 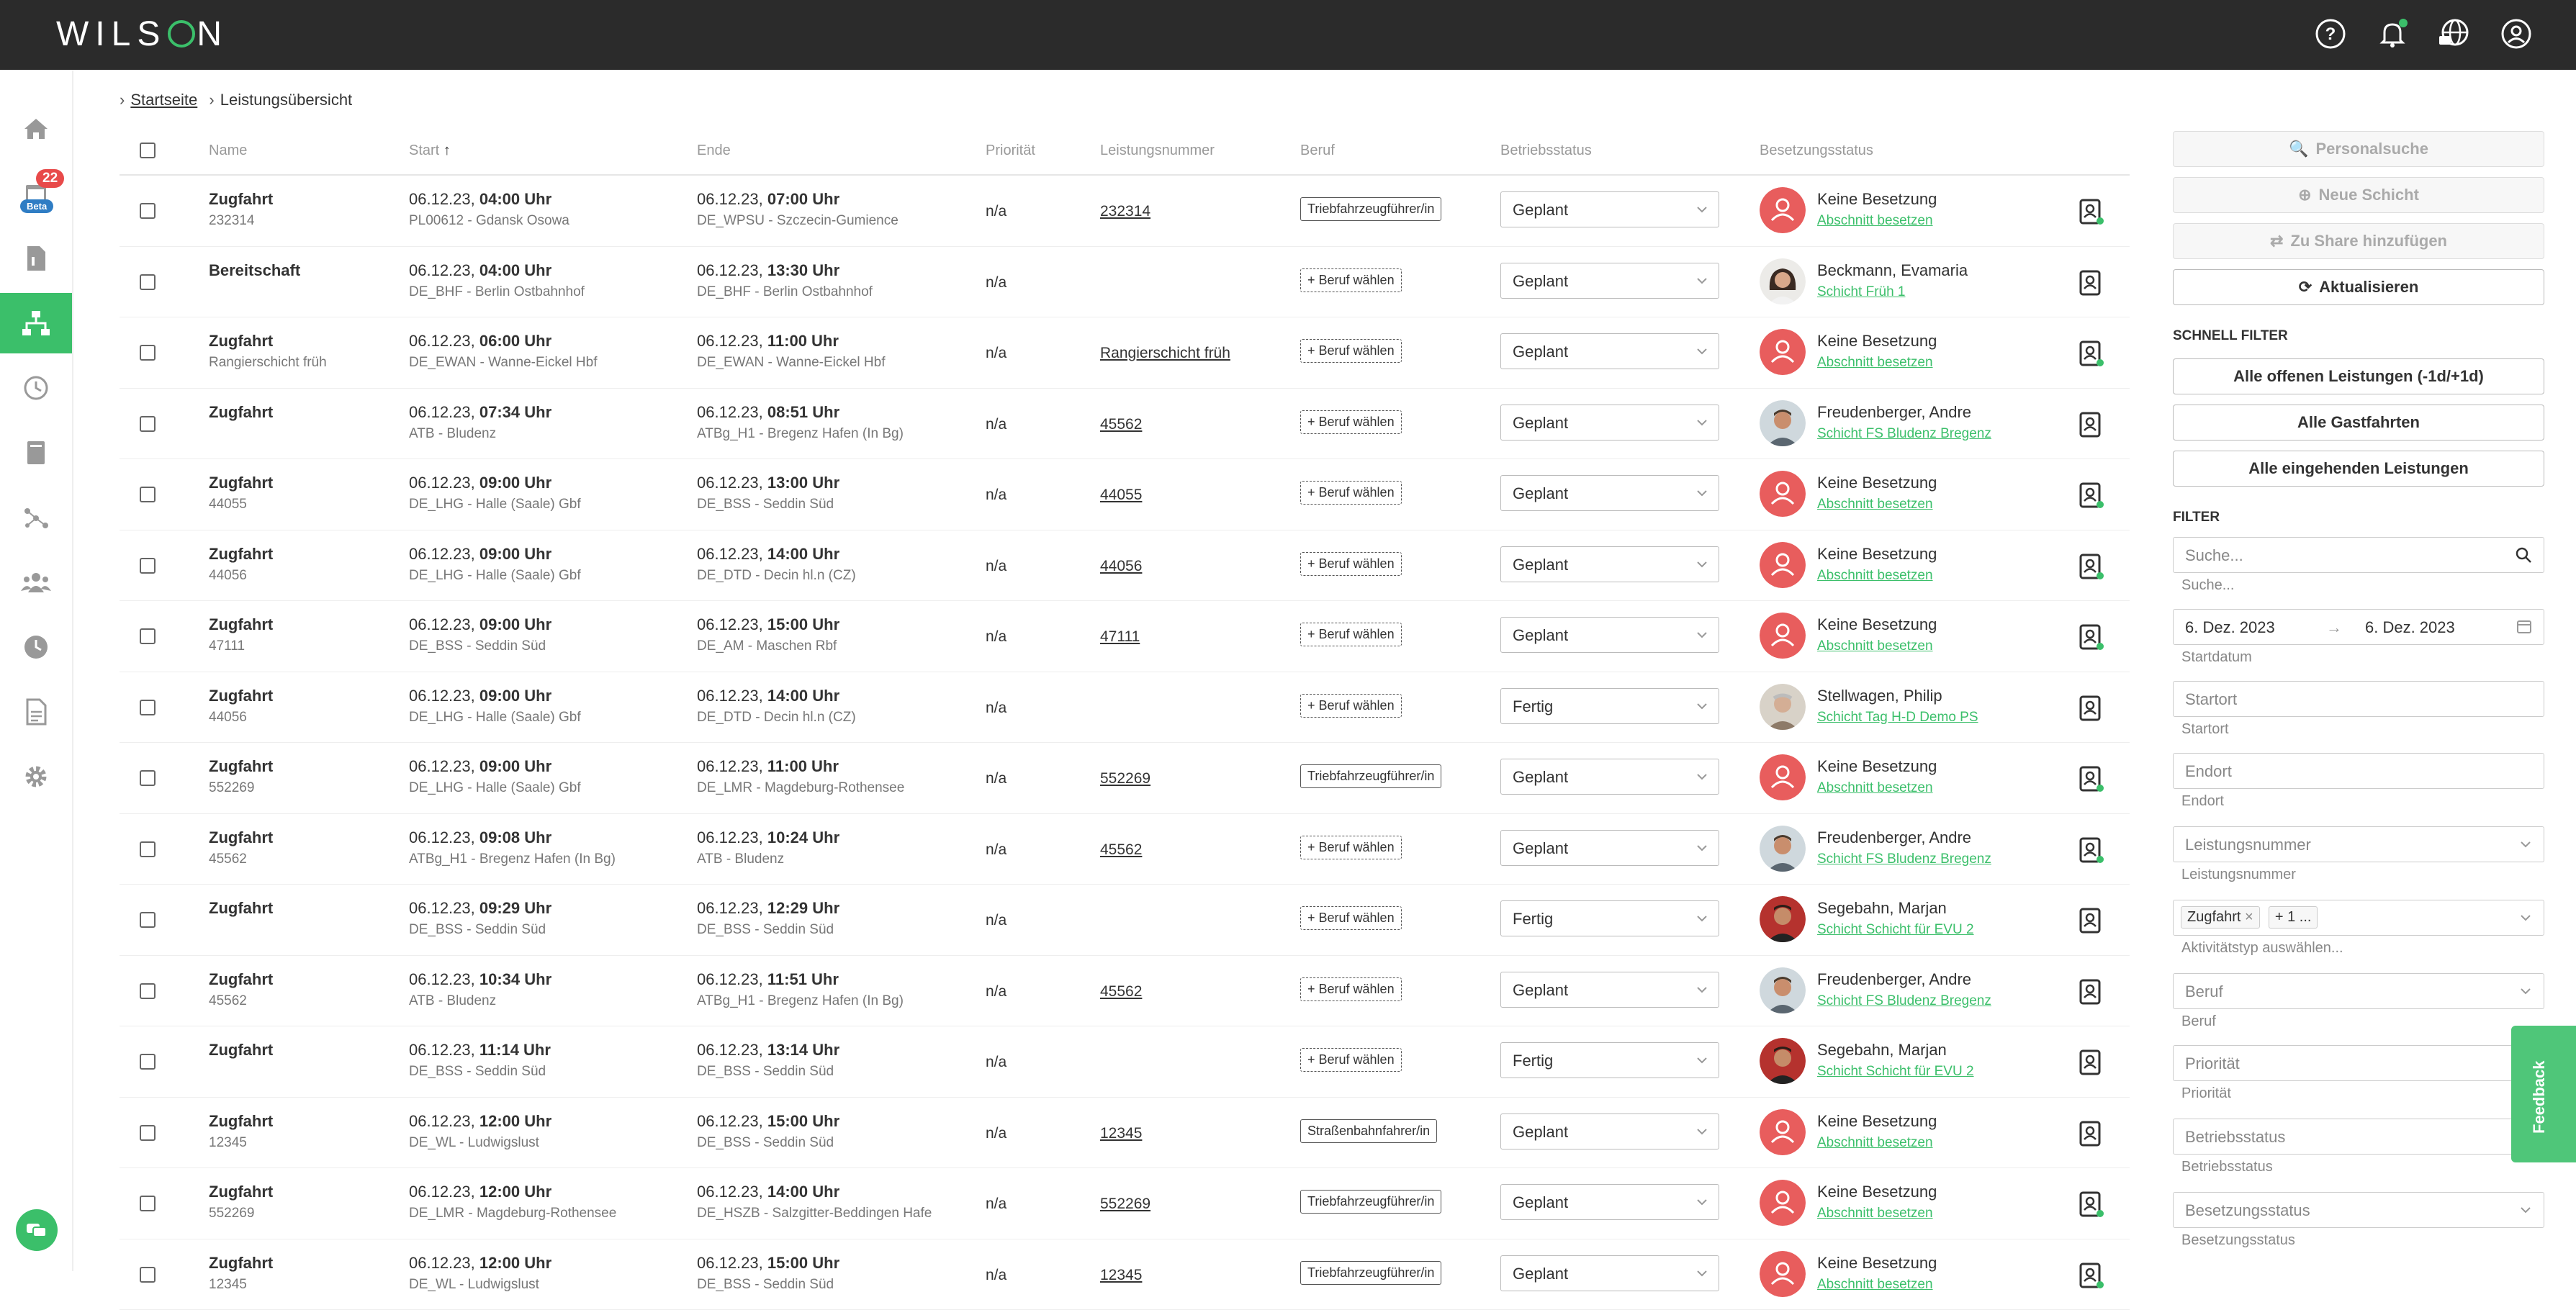 I want to click on column-header-priority: Priorität, so click(x=1010, y=151).